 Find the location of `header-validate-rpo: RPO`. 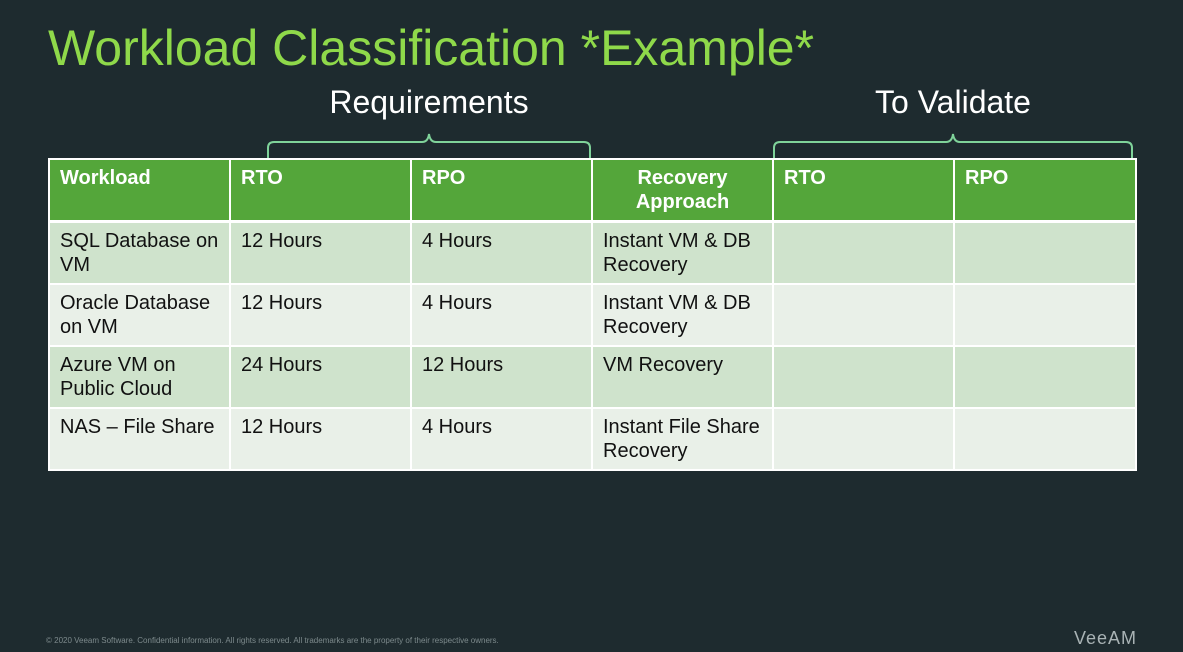

header-validate-rpo: RPO is located at coordinates (1045, 190).